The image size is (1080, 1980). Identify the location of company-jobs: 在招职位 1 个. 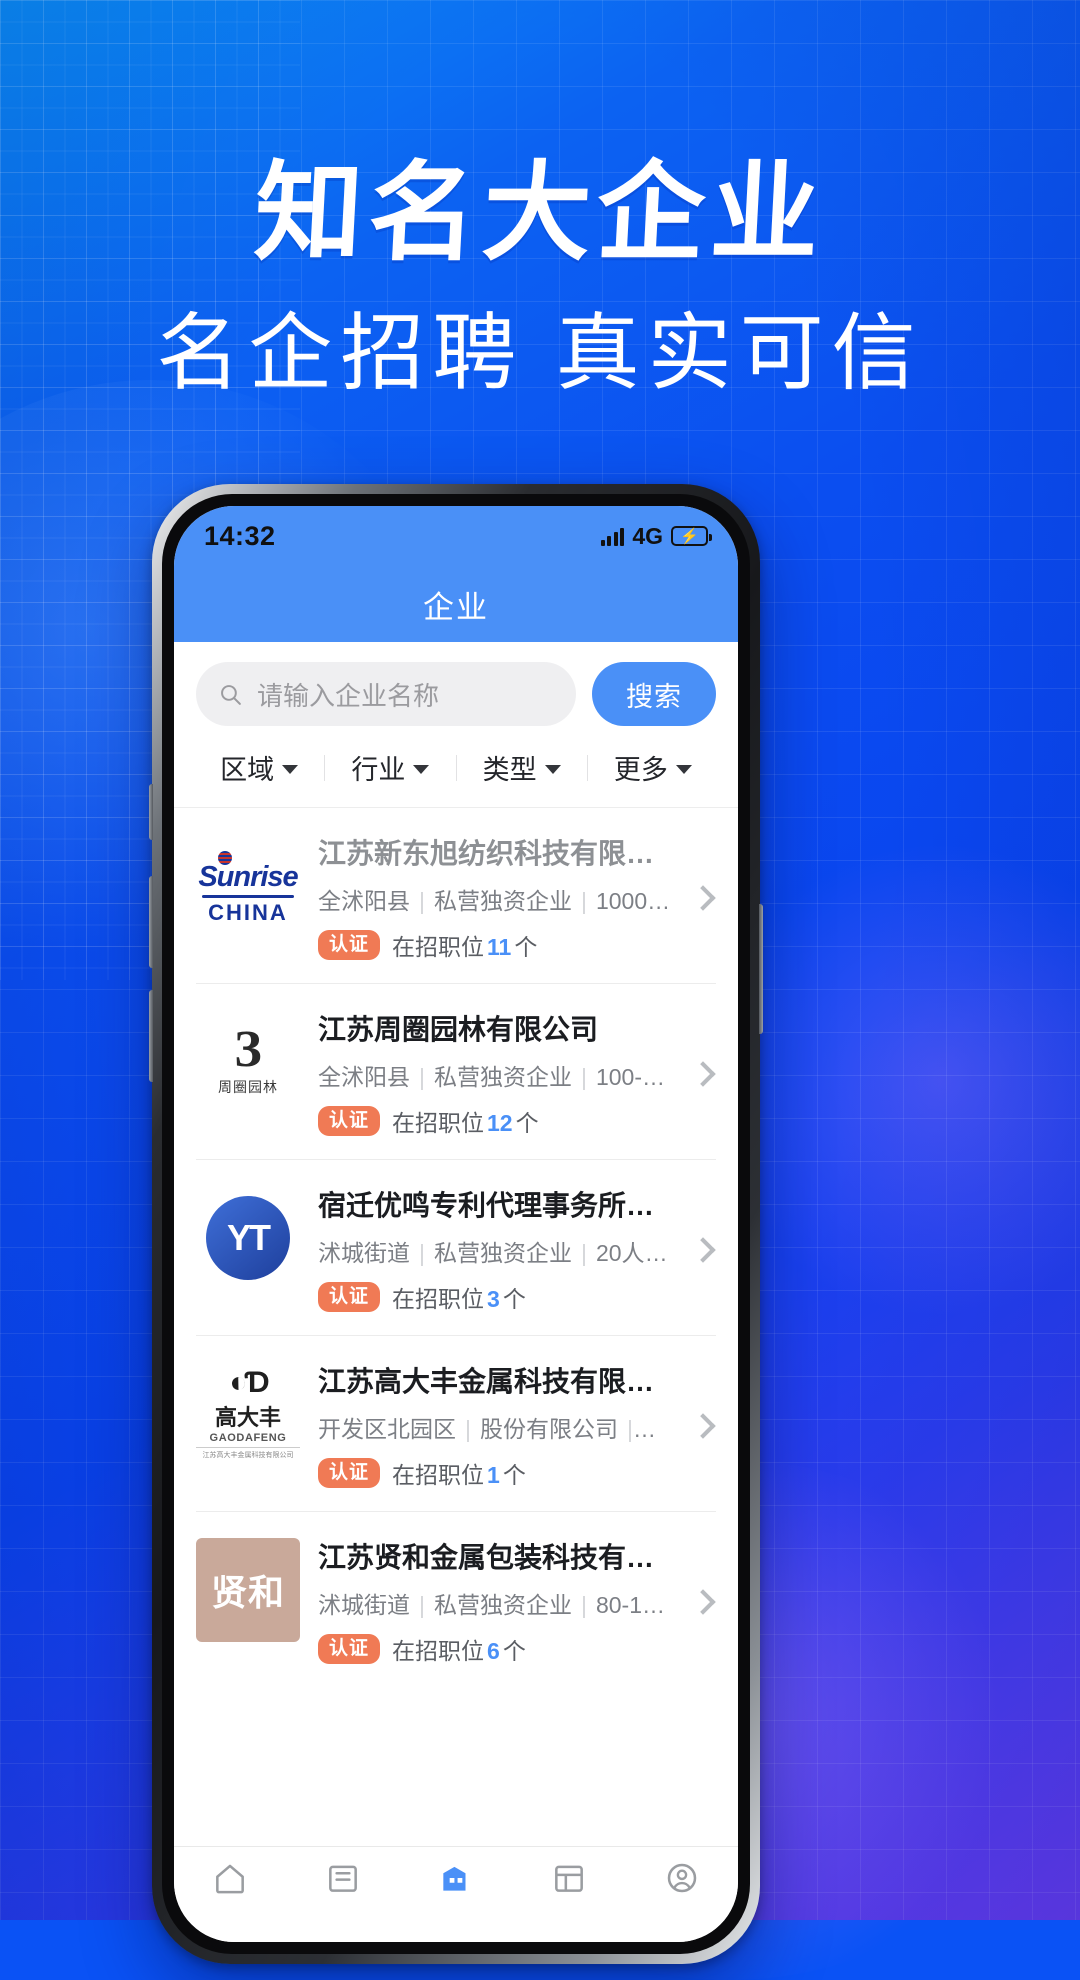
(459, 1473).